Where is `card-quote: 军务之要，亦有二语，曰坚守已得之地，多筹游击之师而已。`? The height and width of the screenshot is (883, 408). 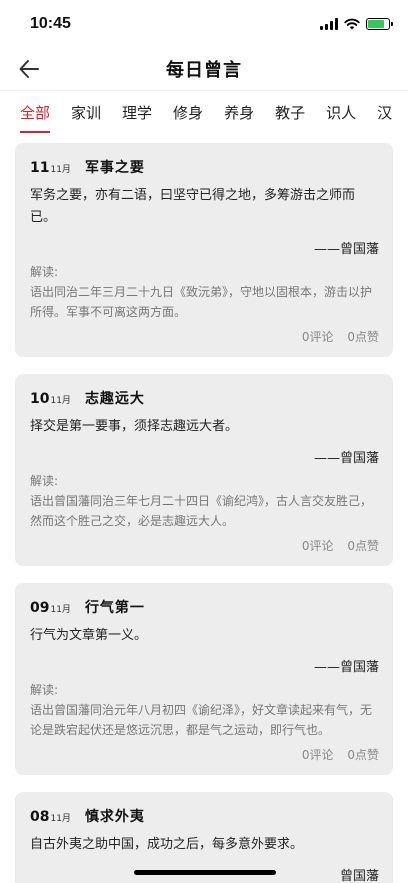 card-quote: 军务之要，亦有二语，曰坚守已得之地，多筹游击之师而已。 is located at coordinates (193, 206).